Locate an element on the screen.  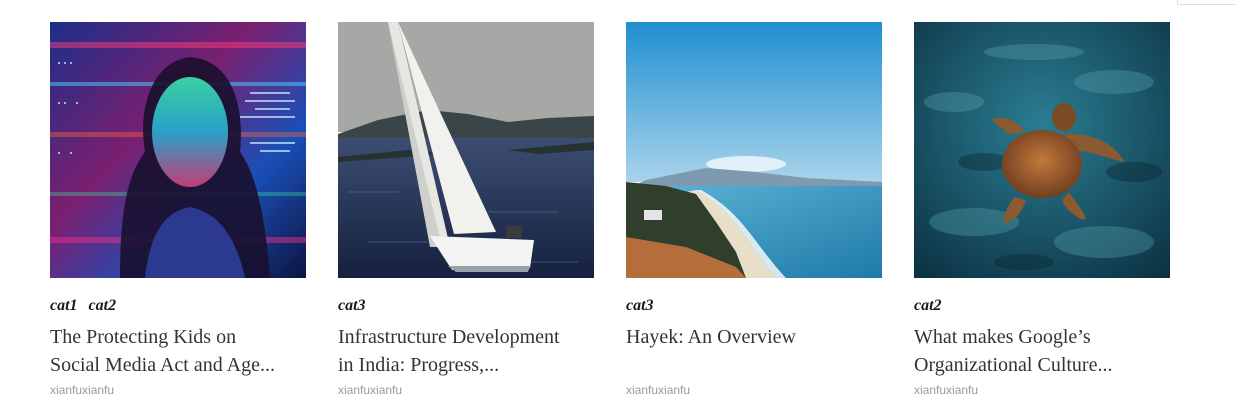
article-thumbnail-coast is located at coordinates (754, 150).